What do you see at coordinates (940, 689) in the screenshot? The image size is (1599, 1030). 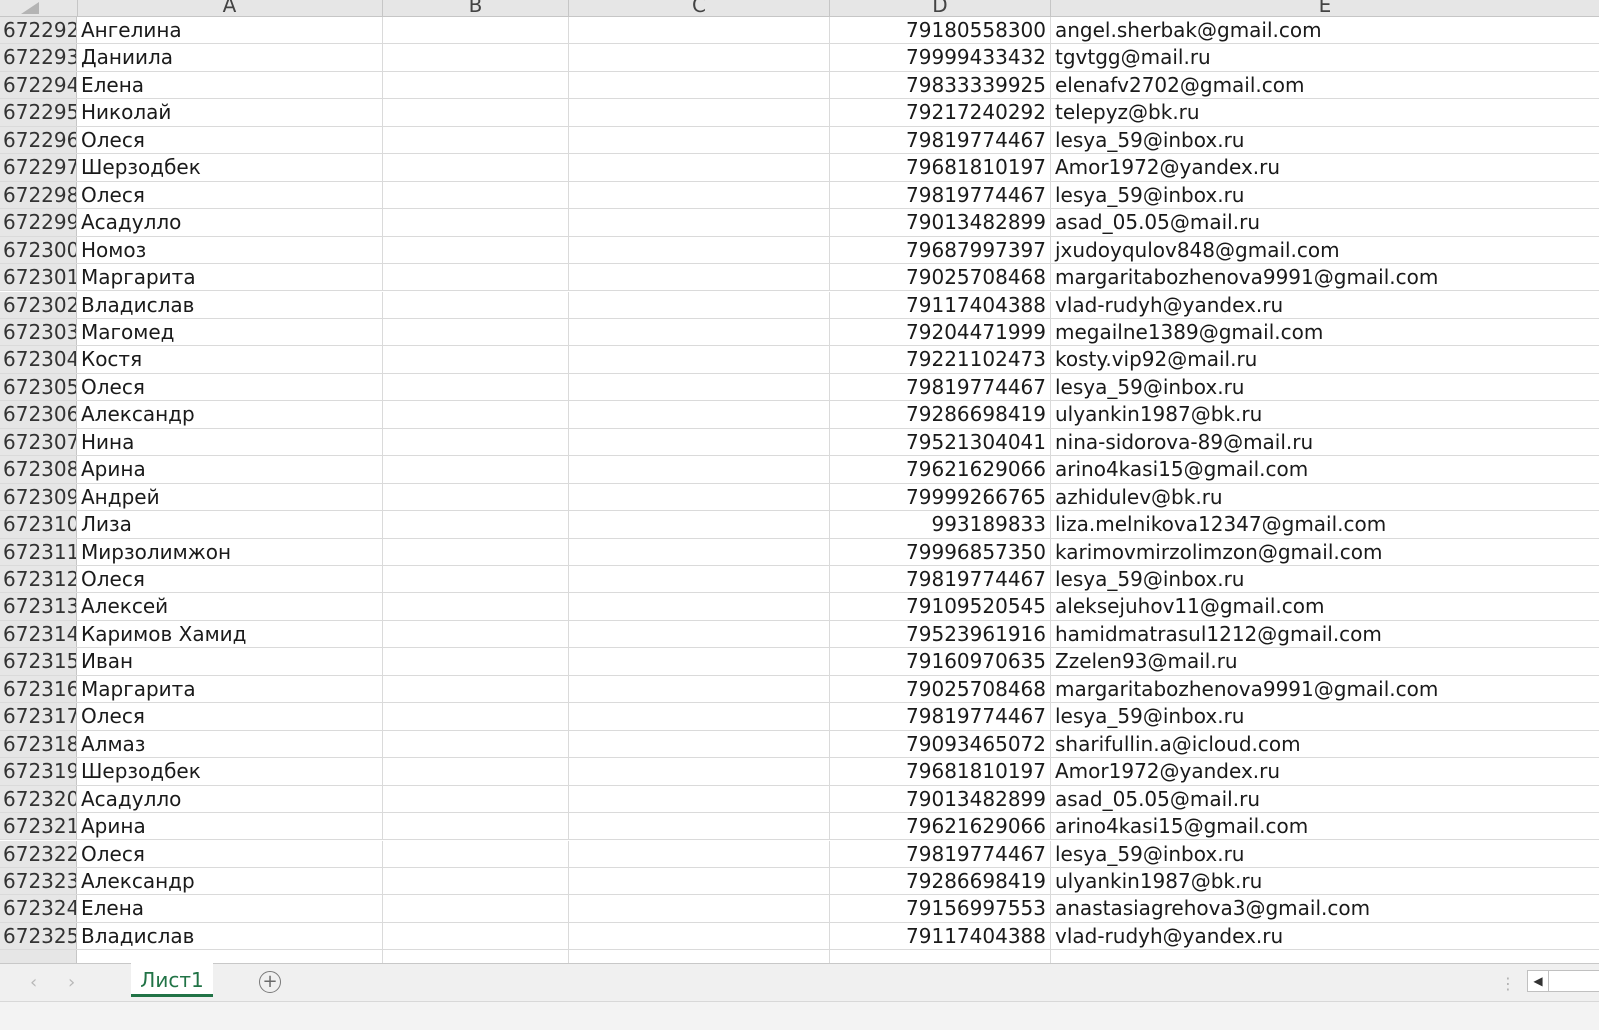 I see `cell-phone: 79025708468` at bounding box center [940, 689].